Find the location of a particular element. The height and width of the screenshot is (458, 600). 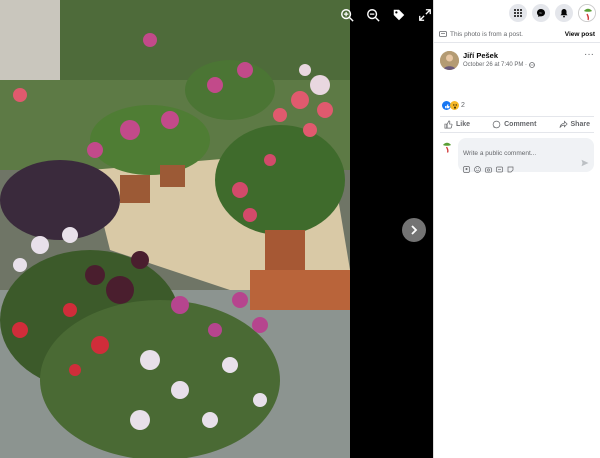

comment-label: Comment is located at coordinates (520, 124).